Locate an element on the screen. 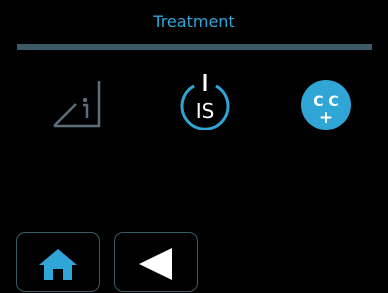  title-underline is located at coordinates (194, 47).